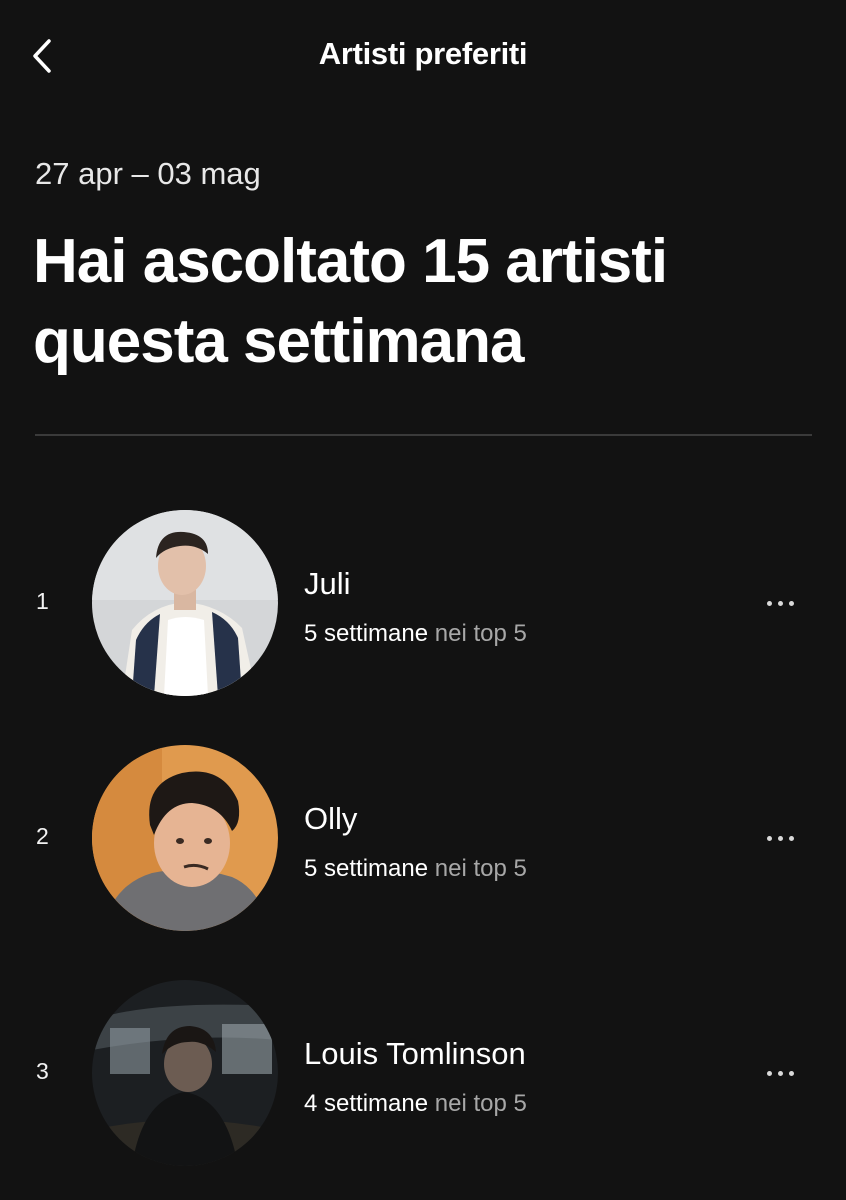 This screenshot has height=1200, width=846. Describe the element at coordinates (42, 836) in the screenshot. I see `artist-rank: 2` at that location.